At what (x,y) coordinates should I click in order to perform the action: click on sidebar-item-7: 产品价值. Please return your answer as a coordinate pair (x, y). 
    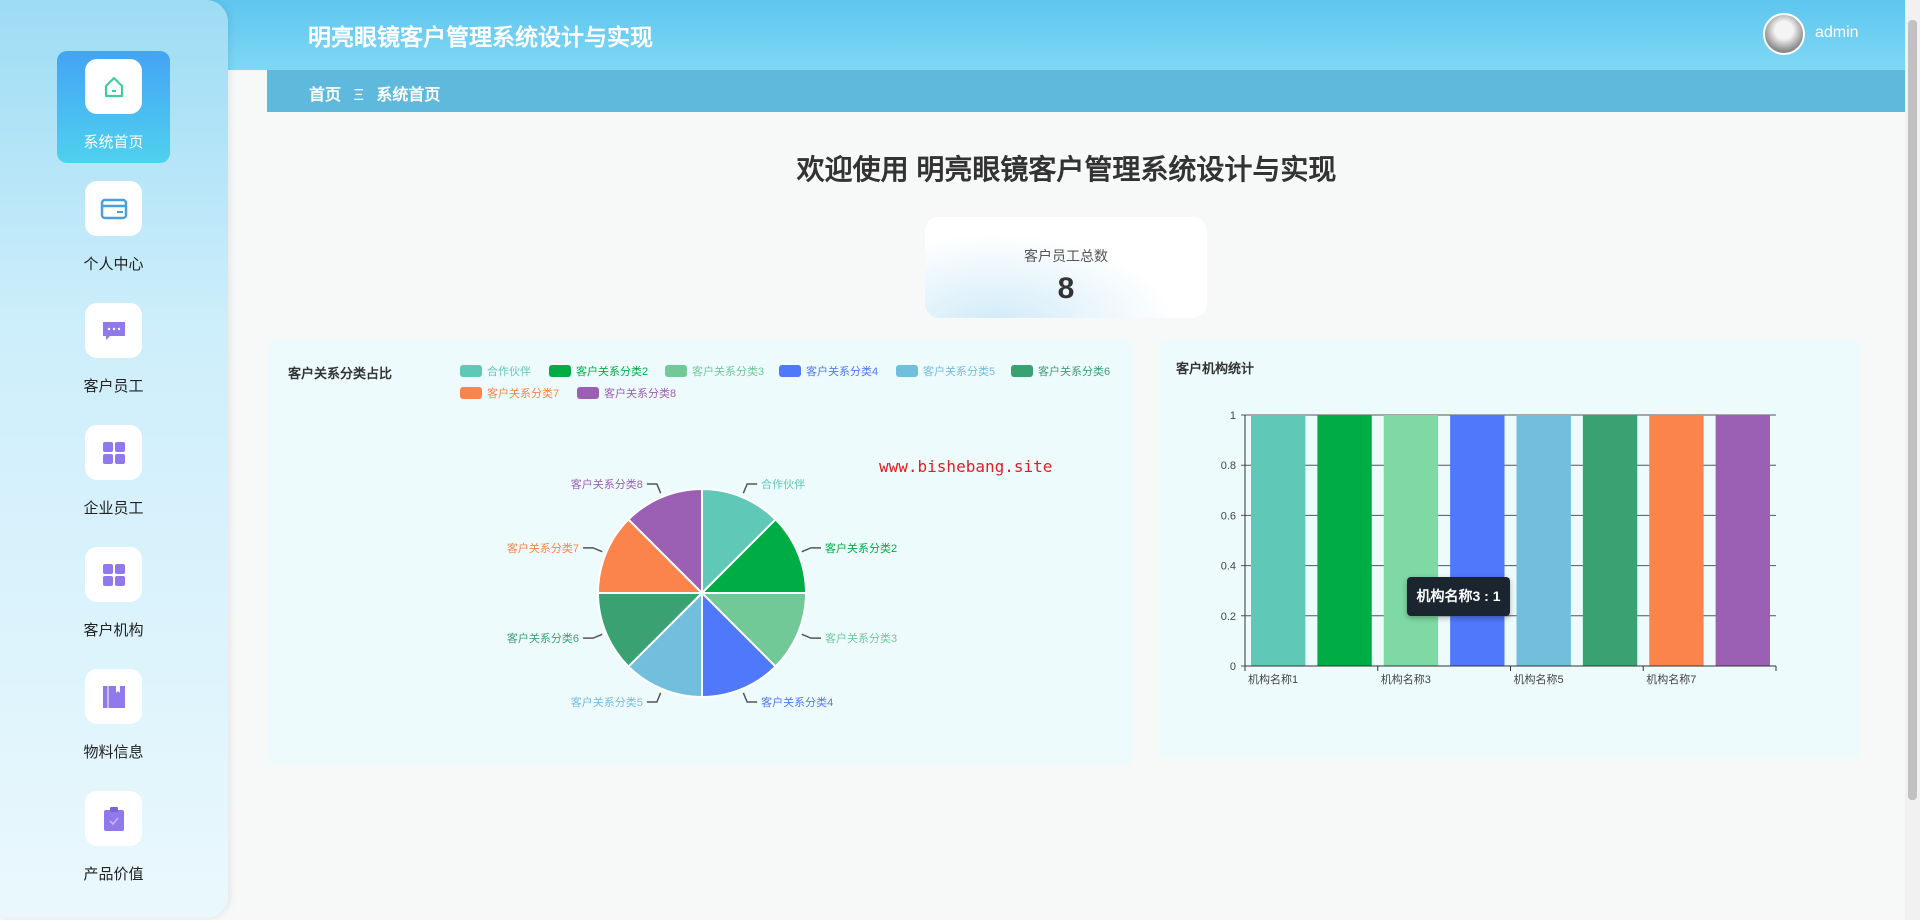
    Looking at the image, I should click on (113, 839).